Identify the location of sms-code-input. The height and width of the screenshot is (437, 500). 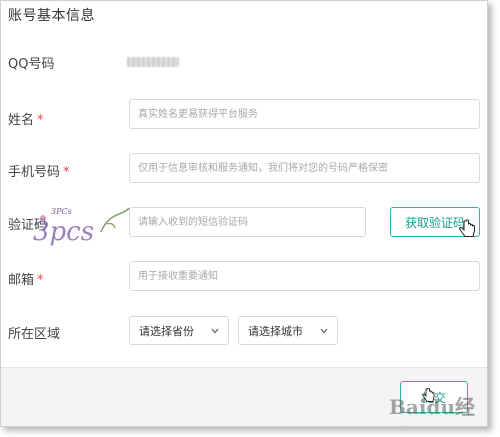
(247, 222).